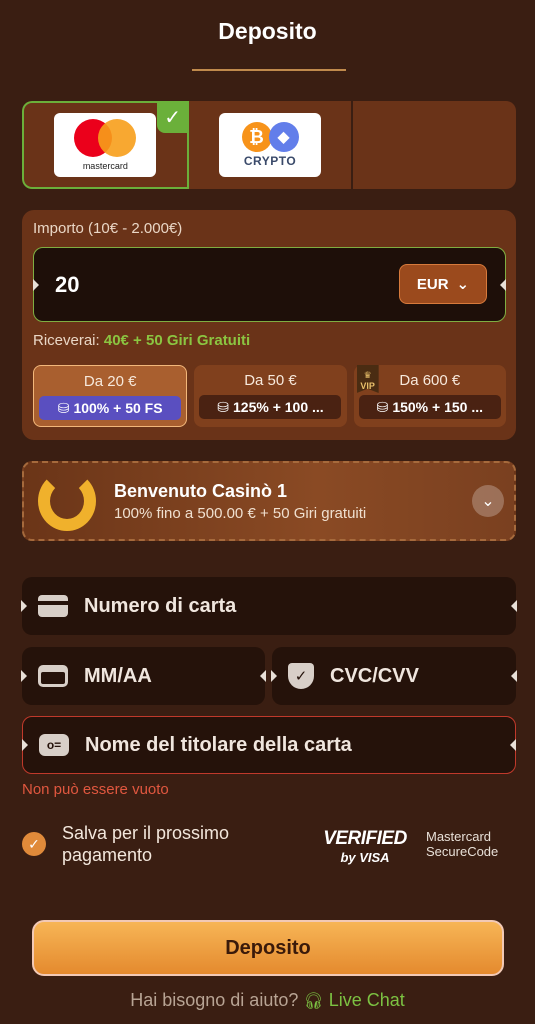 Image resolution: width=535 pixels, height=1024 pixels. What do you see at coordinates (67, 501) in the screenshot?
I see `horseshoe-icon` at bounding box center [67, 501].